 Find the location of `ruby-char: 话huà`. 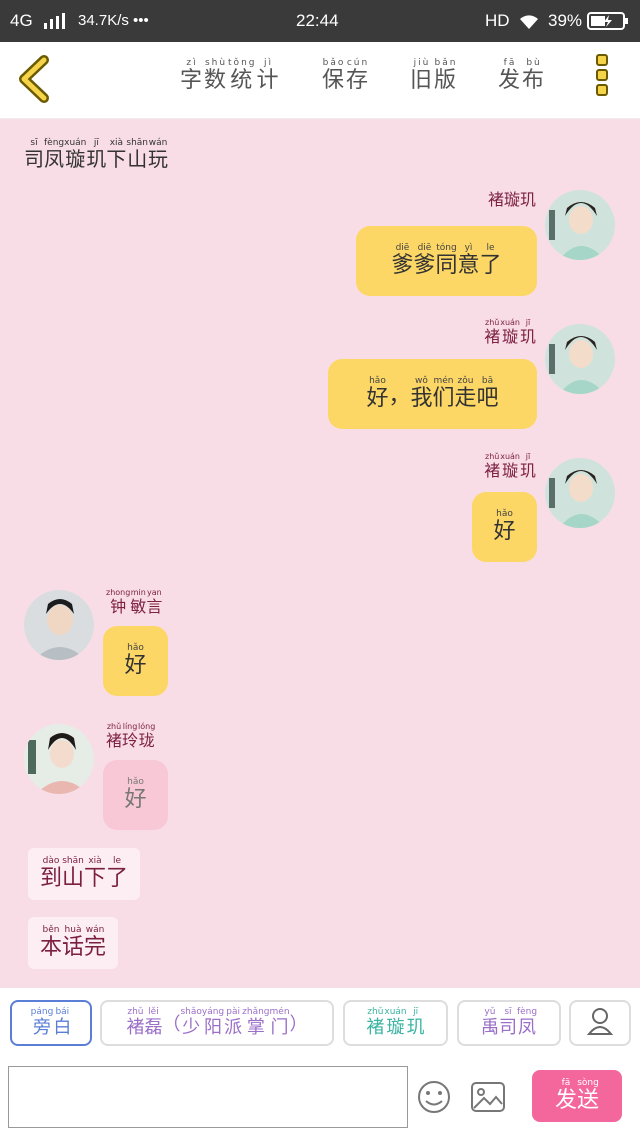

ruby-char: 话huà is located at coordinates (73, 942).